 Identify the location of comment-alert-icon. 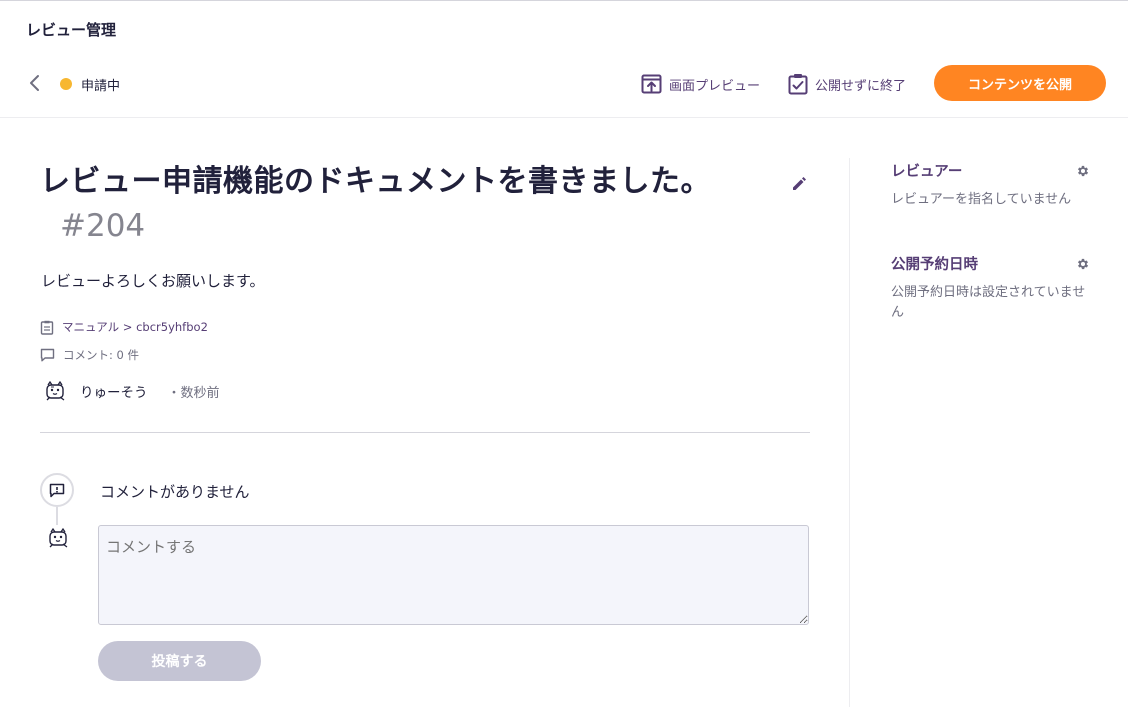
(57, 490).